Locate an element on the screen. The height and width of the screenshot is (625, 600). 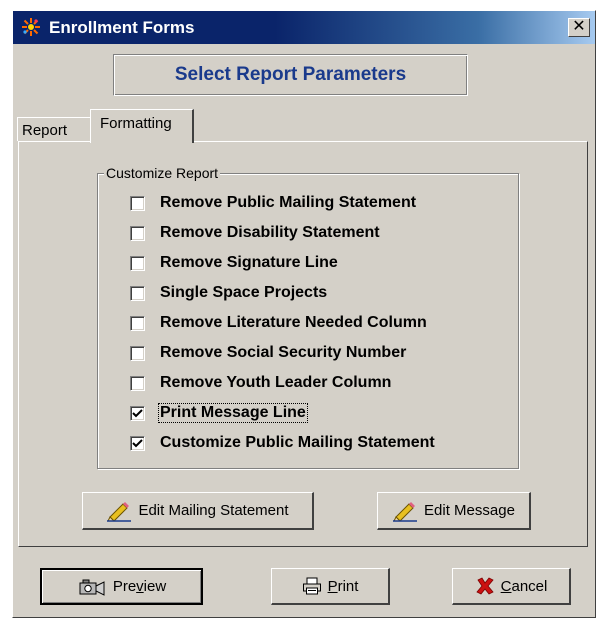
preview-button: Preview is located at coordinates (121, 586).